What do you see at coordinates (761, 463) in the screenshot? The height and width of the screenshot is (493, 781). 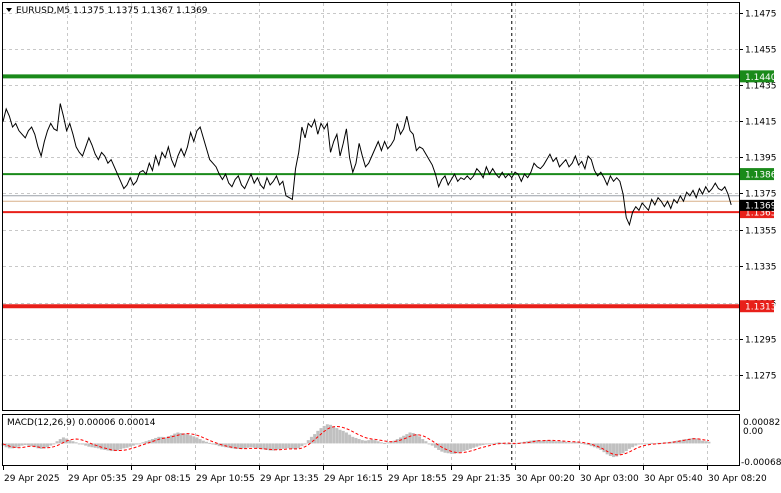 I see `macd-tick-bottom: -0.00068` at bounding box center [761, 463].